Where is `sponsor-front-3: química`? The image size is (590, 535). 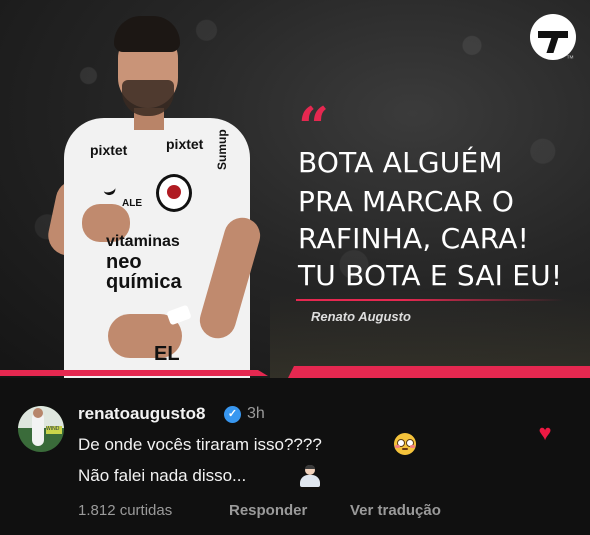
sponsor-front-3: química is located at coordinates (144, 282).